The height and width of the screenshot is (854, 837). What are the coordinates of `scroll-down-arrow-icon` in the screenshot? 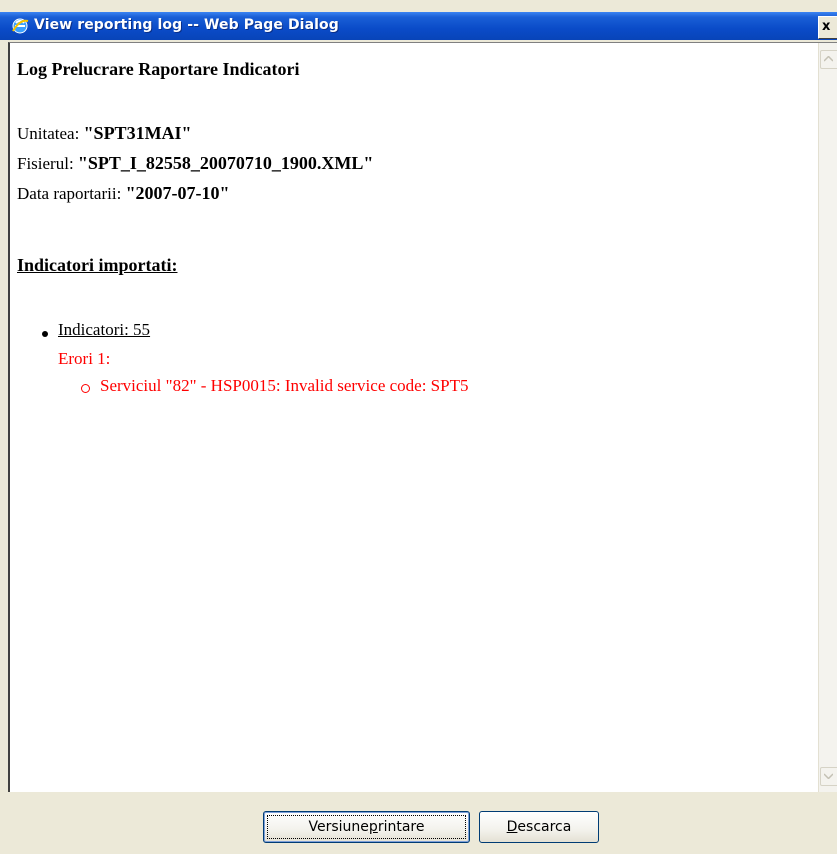 It's located at (828, 776).